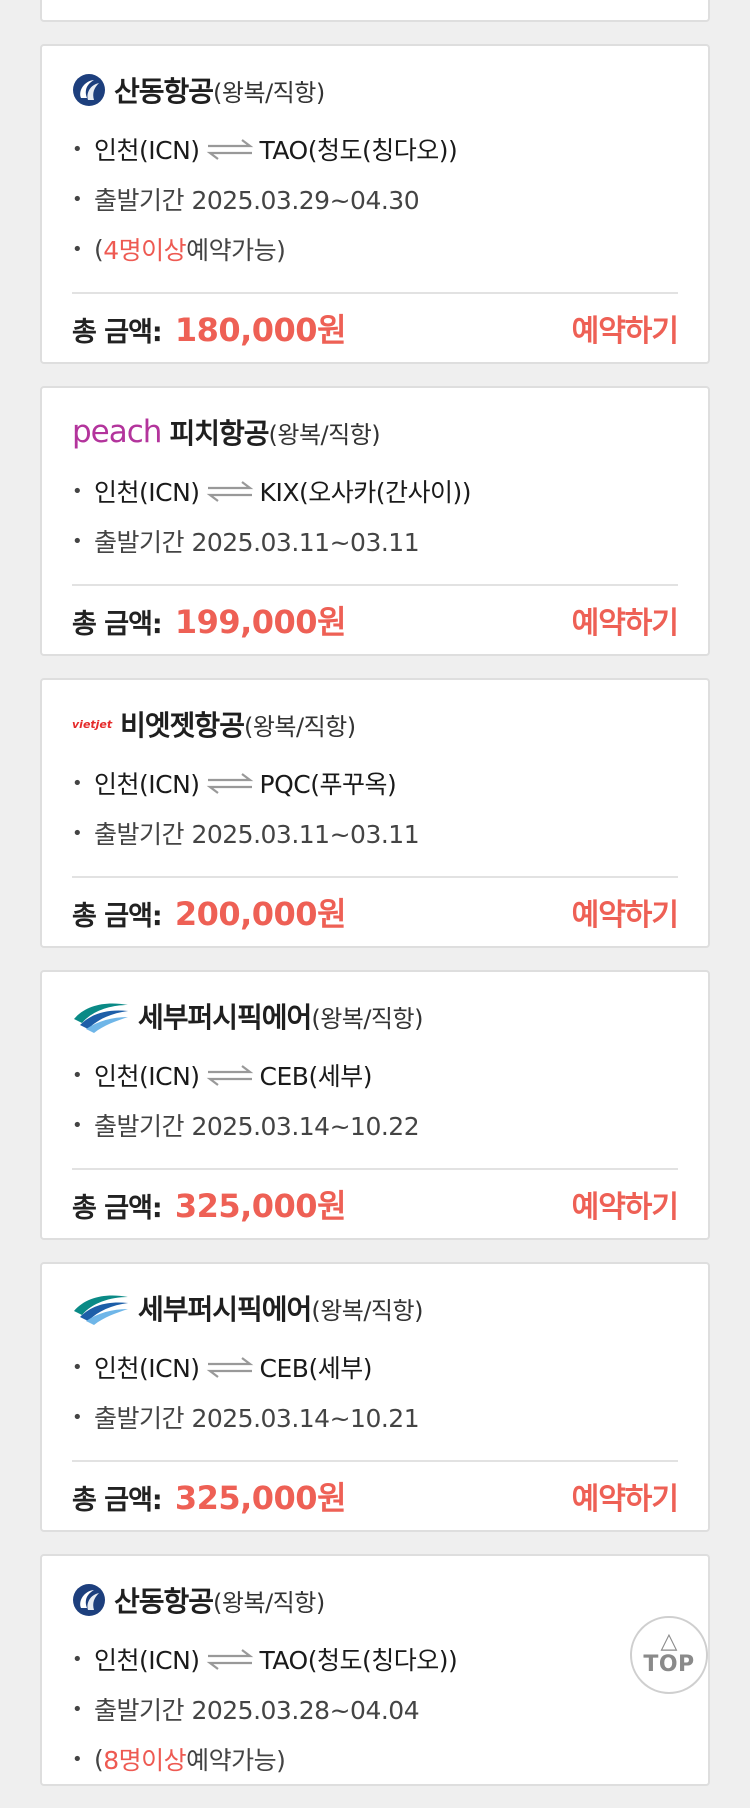  I want to click on scroll-to-top-button: △ TOP, so click(669, 1655).